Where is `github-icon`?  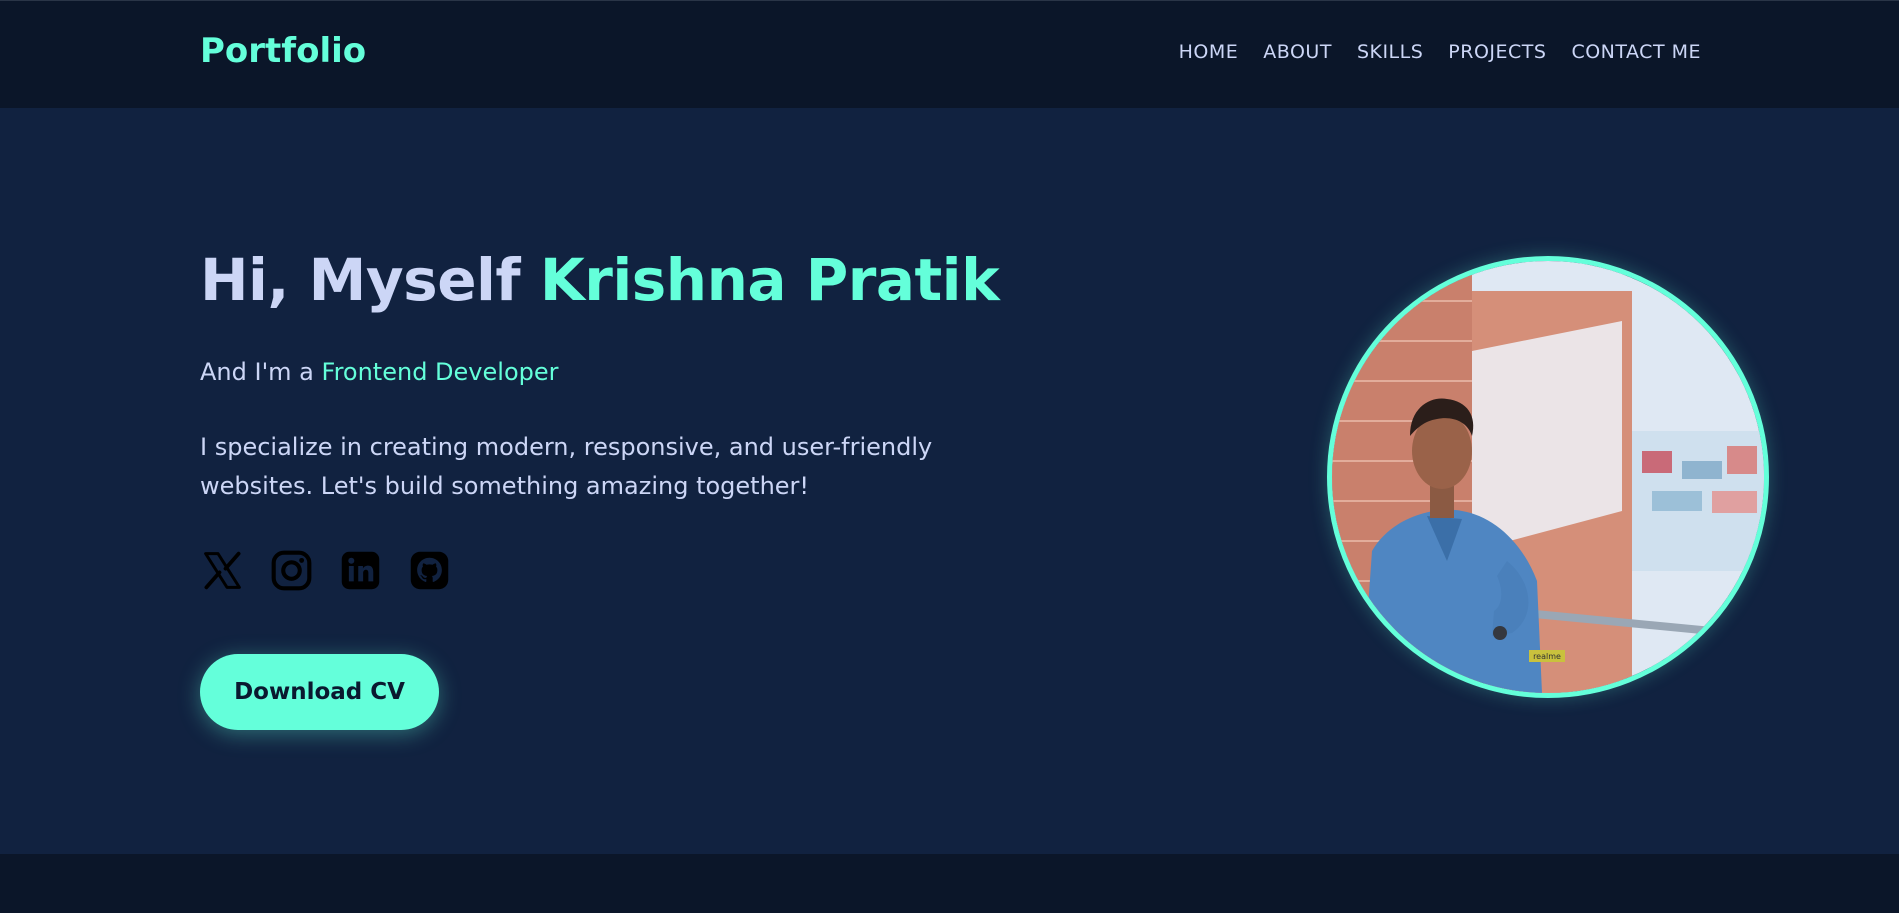 github-icon is located at coordinates (429, 570).